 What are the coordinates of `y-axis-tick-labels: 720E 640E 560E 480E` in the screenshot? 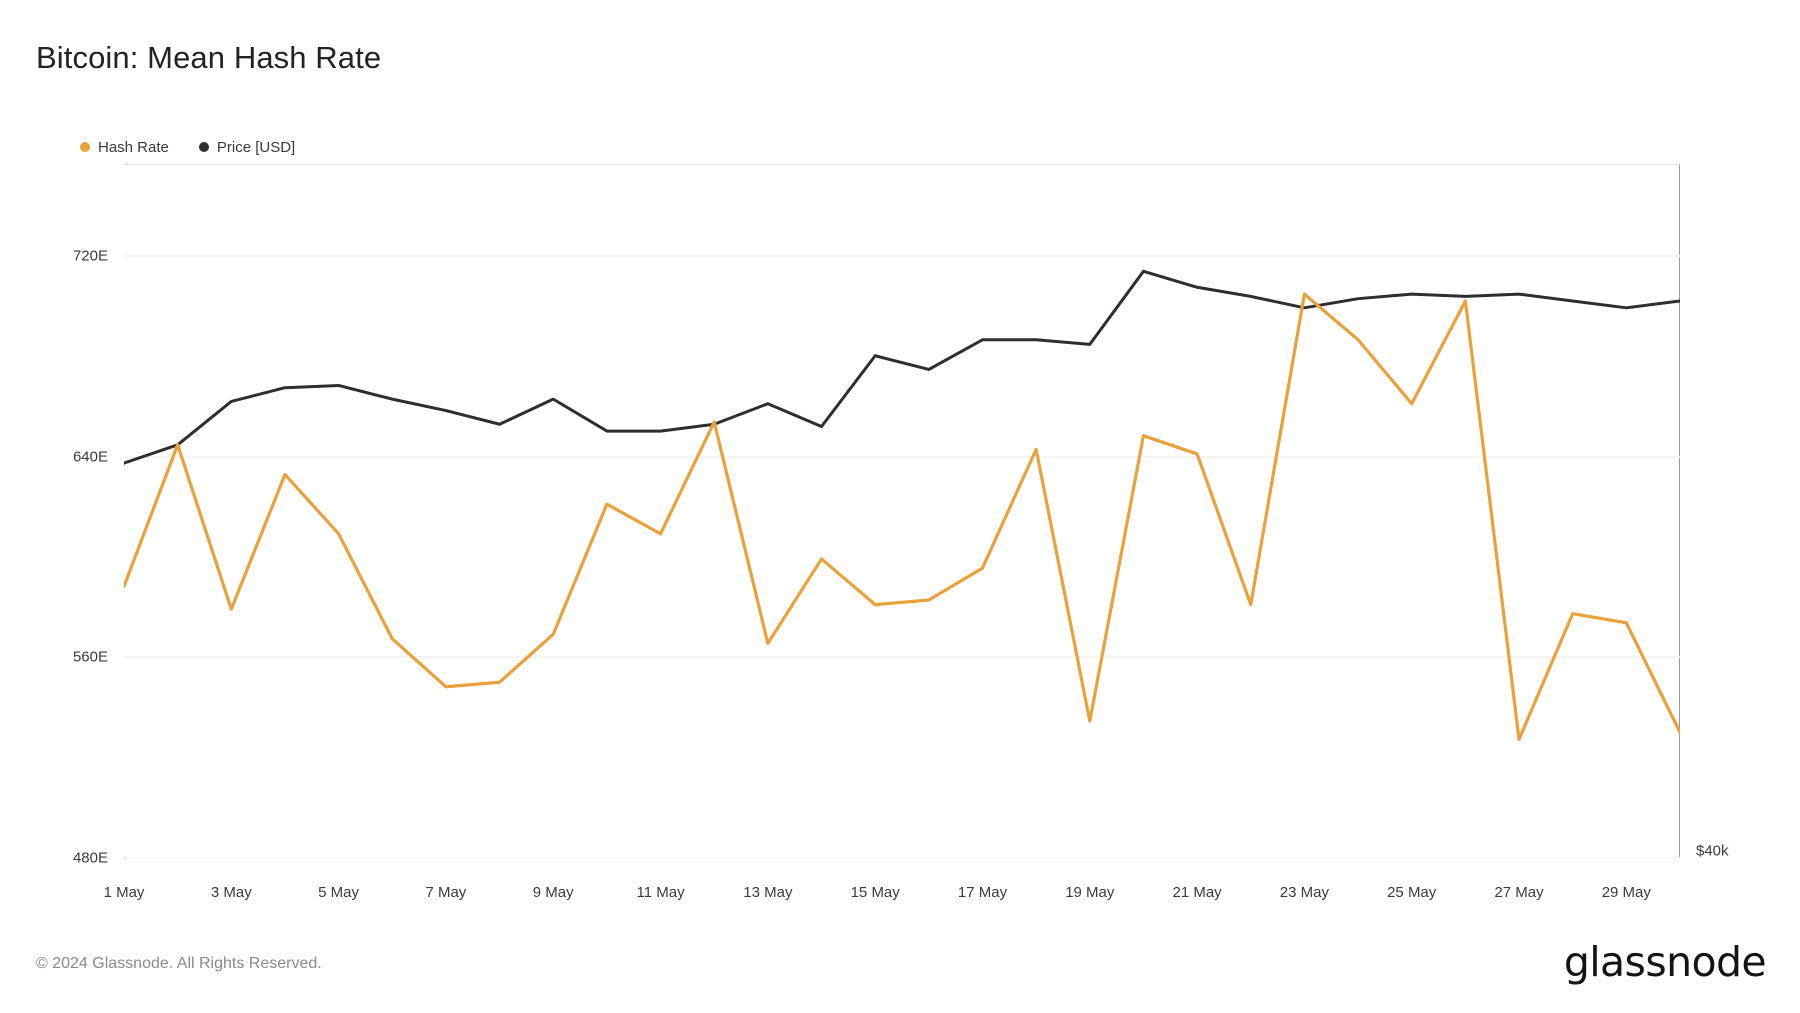 It's located at (54, 515).